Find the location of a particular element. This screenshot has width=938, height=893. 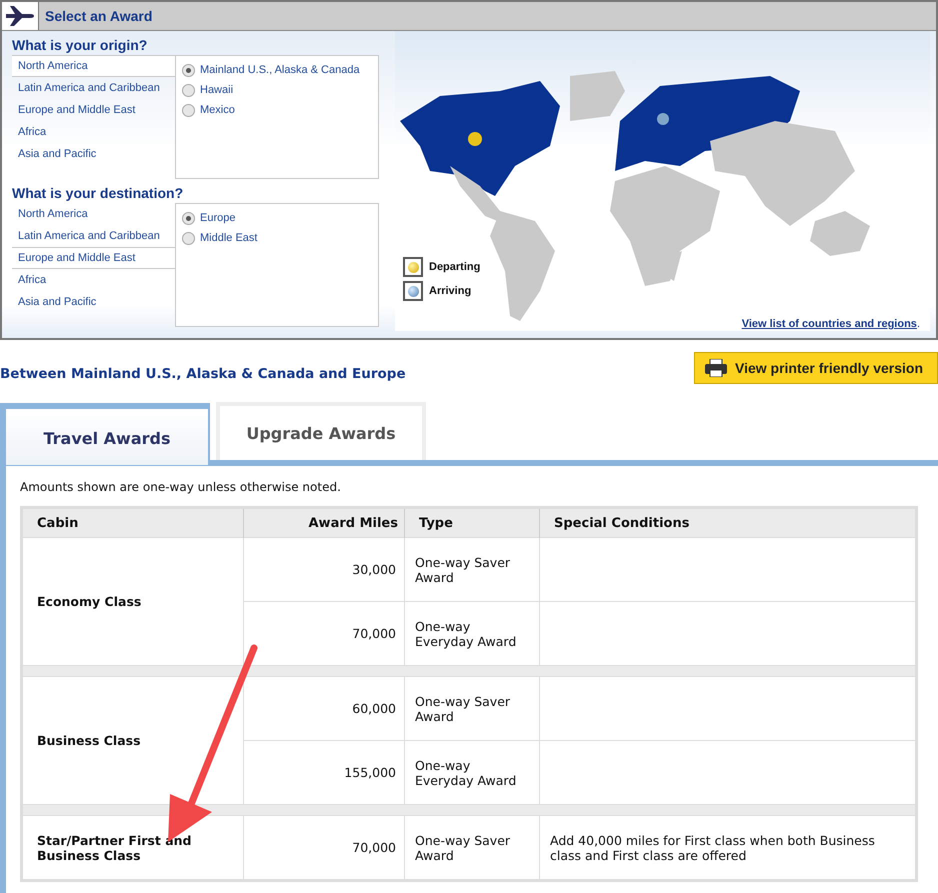

countries-link: View list of countries and regions is located at coordinates (829, 324).